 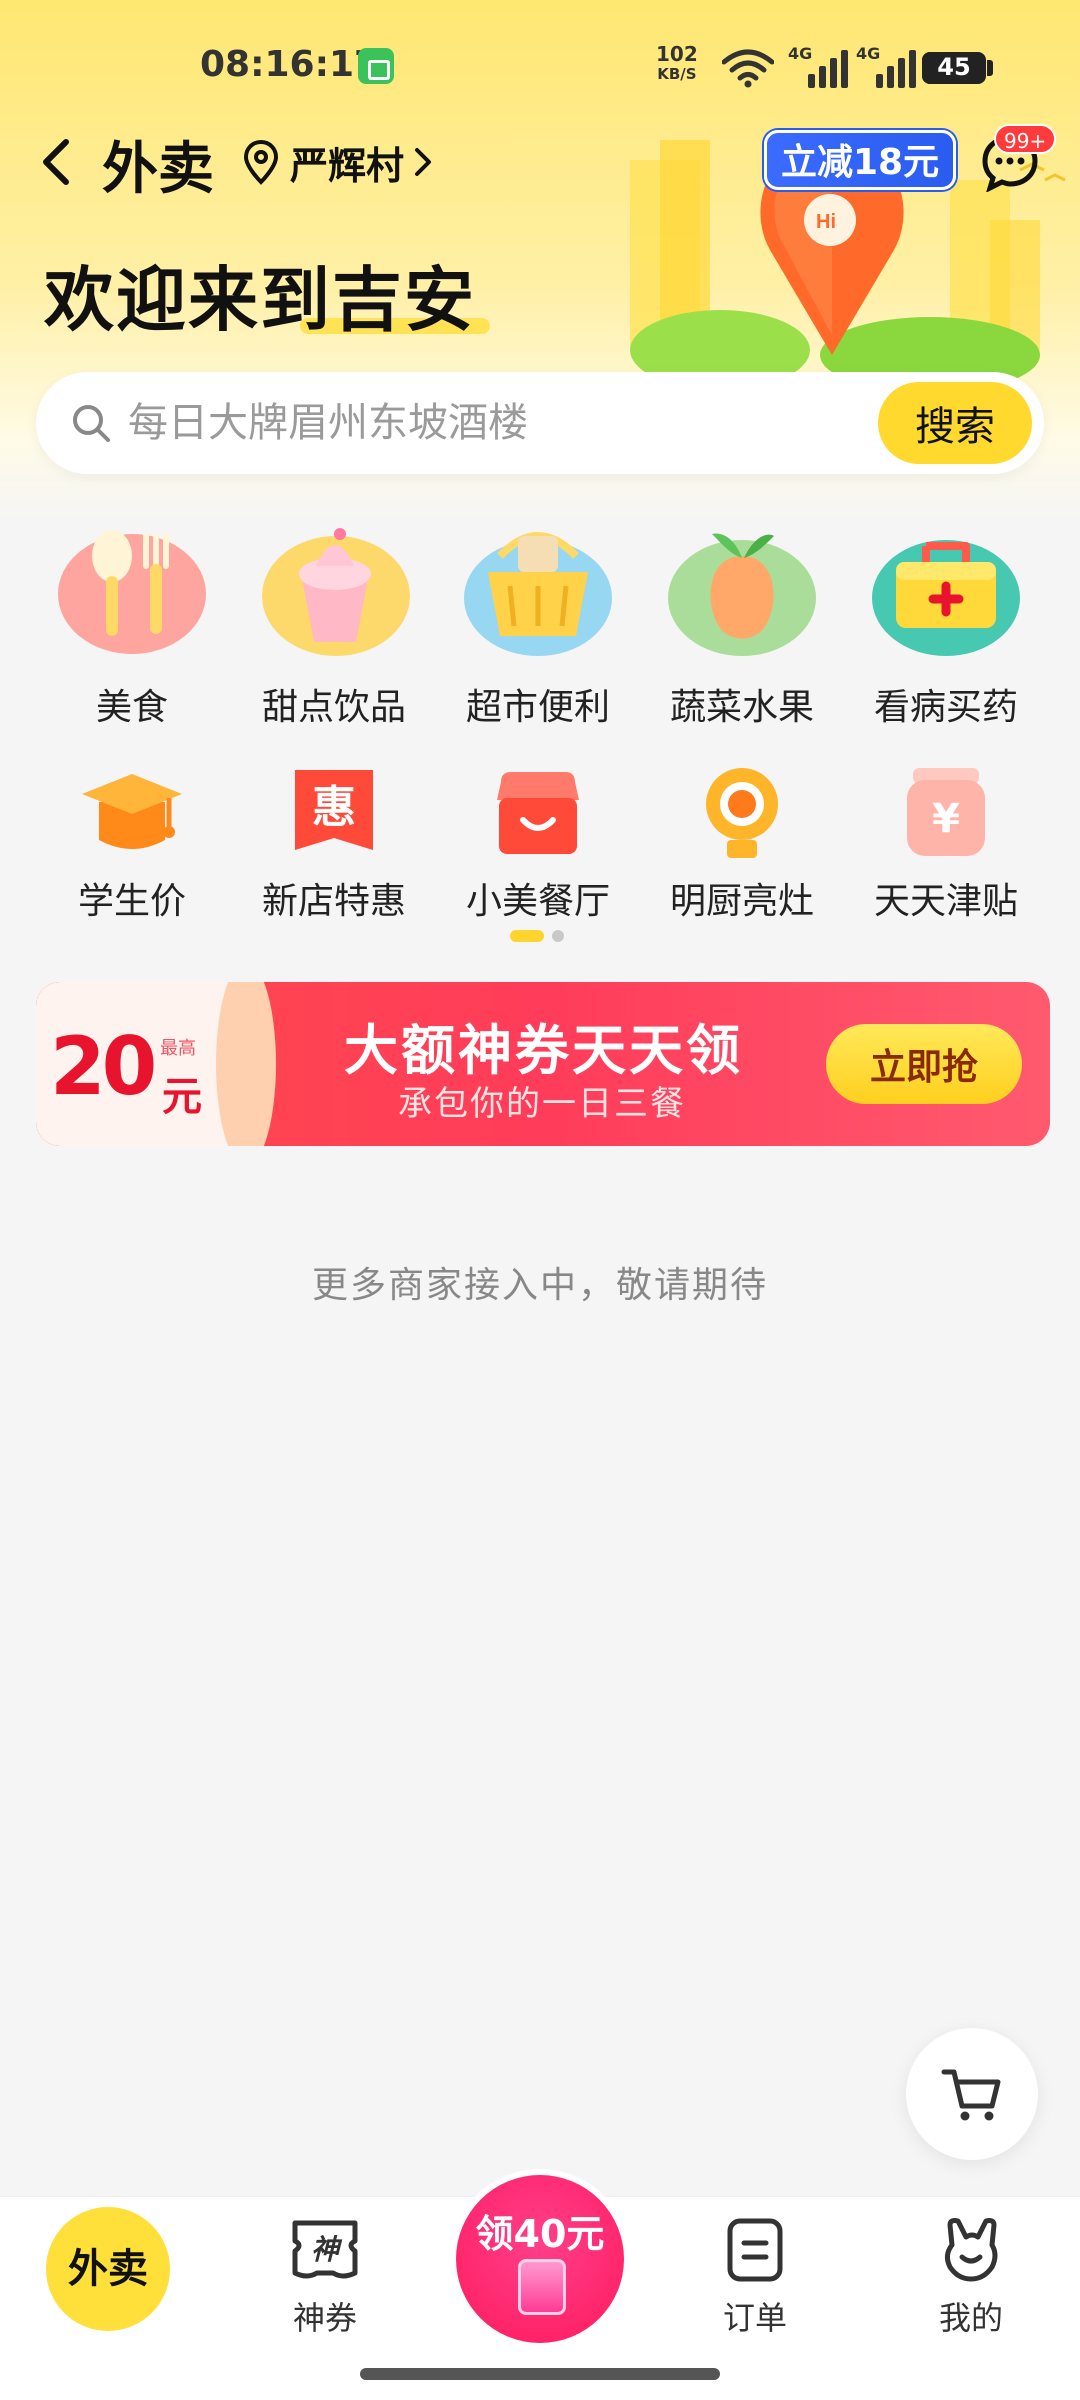 I want to click on nav-home-tab: 外卖, so click(x=108, y=2269).